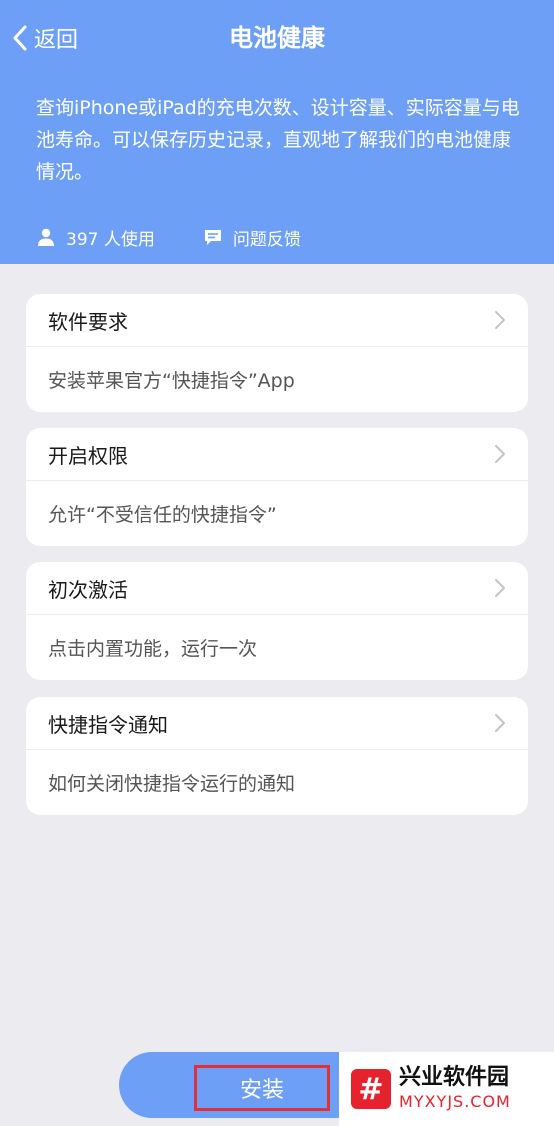 Image resolution: width=554 pixels, height=1126 pixels. What do you see at coordinates (277, 353) in the screenshot?
I see `card-software-requirement: 软件要求 安装苹果官方“快捷指令”App` at bounding box center [277, 353].